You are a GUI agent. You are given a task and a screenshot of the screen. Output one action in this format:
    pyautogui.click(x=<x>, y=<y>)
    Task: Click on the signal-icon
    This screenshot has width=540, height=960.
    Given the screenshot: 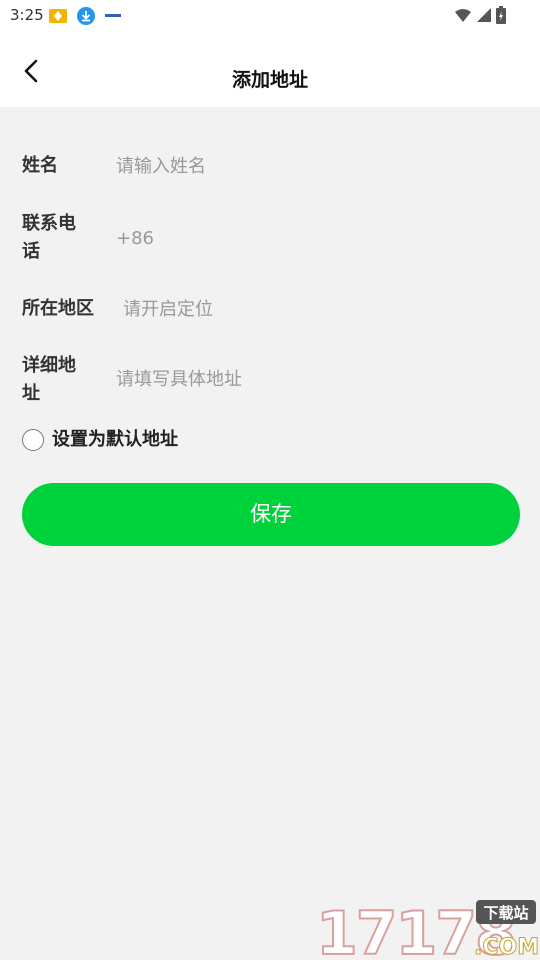 What is the action you would take?
    pyautogui.click(x=484, y=15)
    